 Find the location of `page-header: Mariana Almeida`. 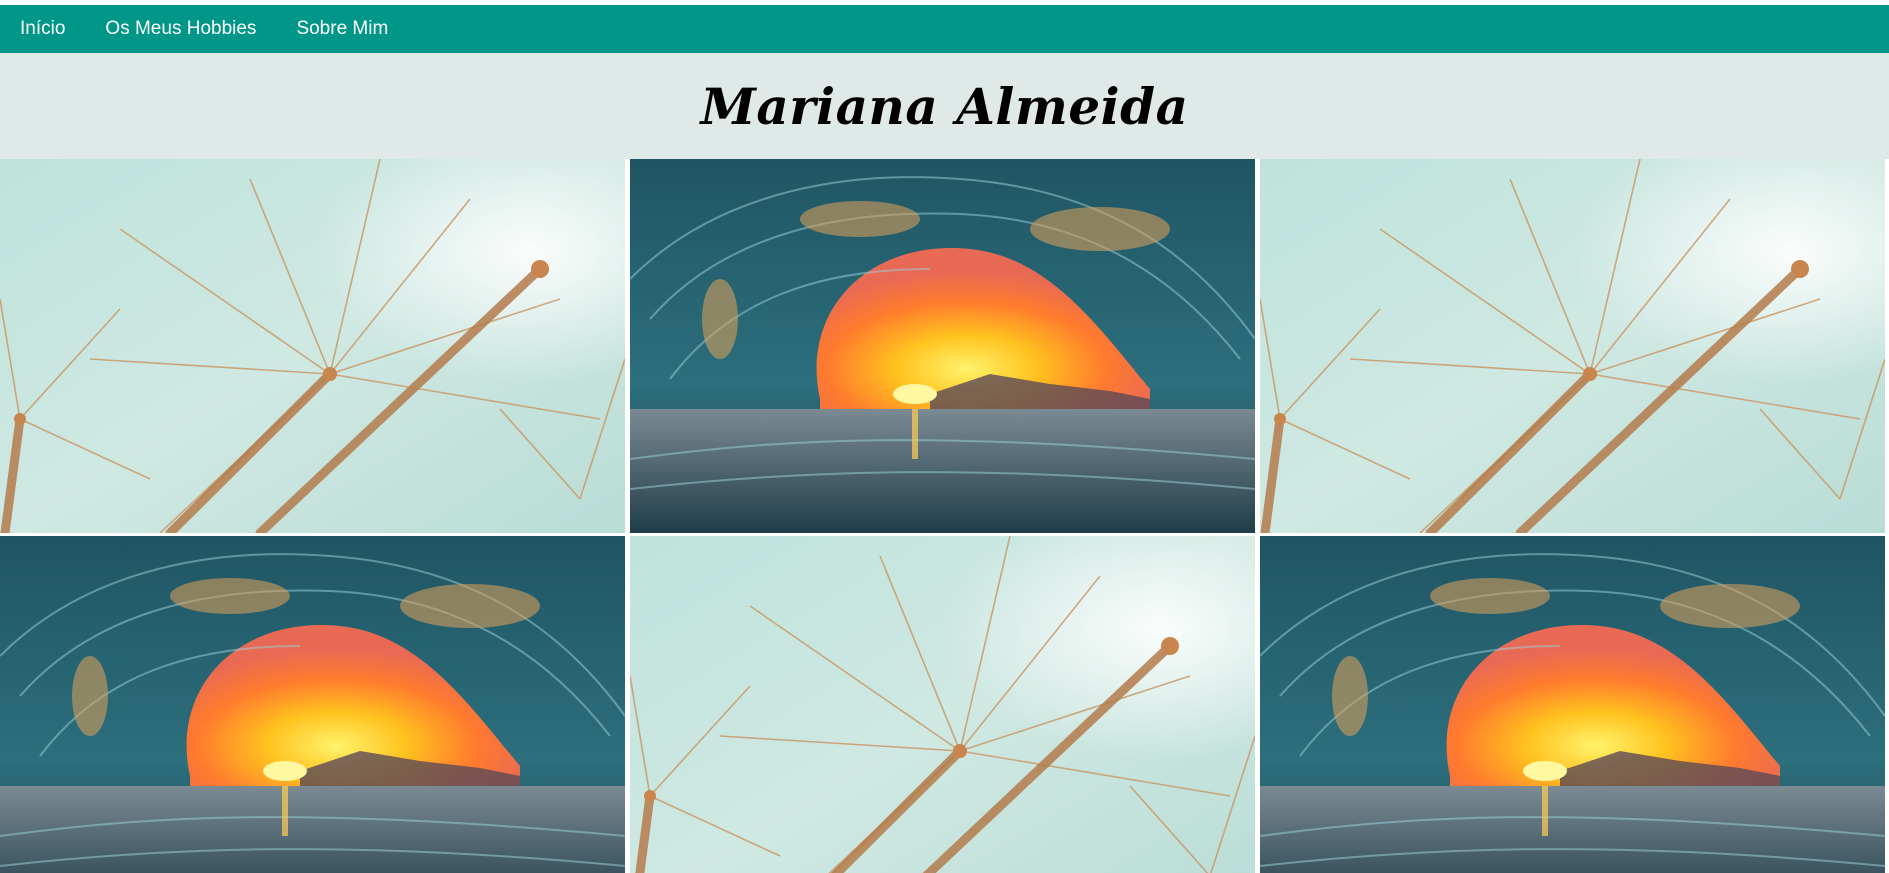

page-header: Mariana Almeida is located at coordinates (944, 106).